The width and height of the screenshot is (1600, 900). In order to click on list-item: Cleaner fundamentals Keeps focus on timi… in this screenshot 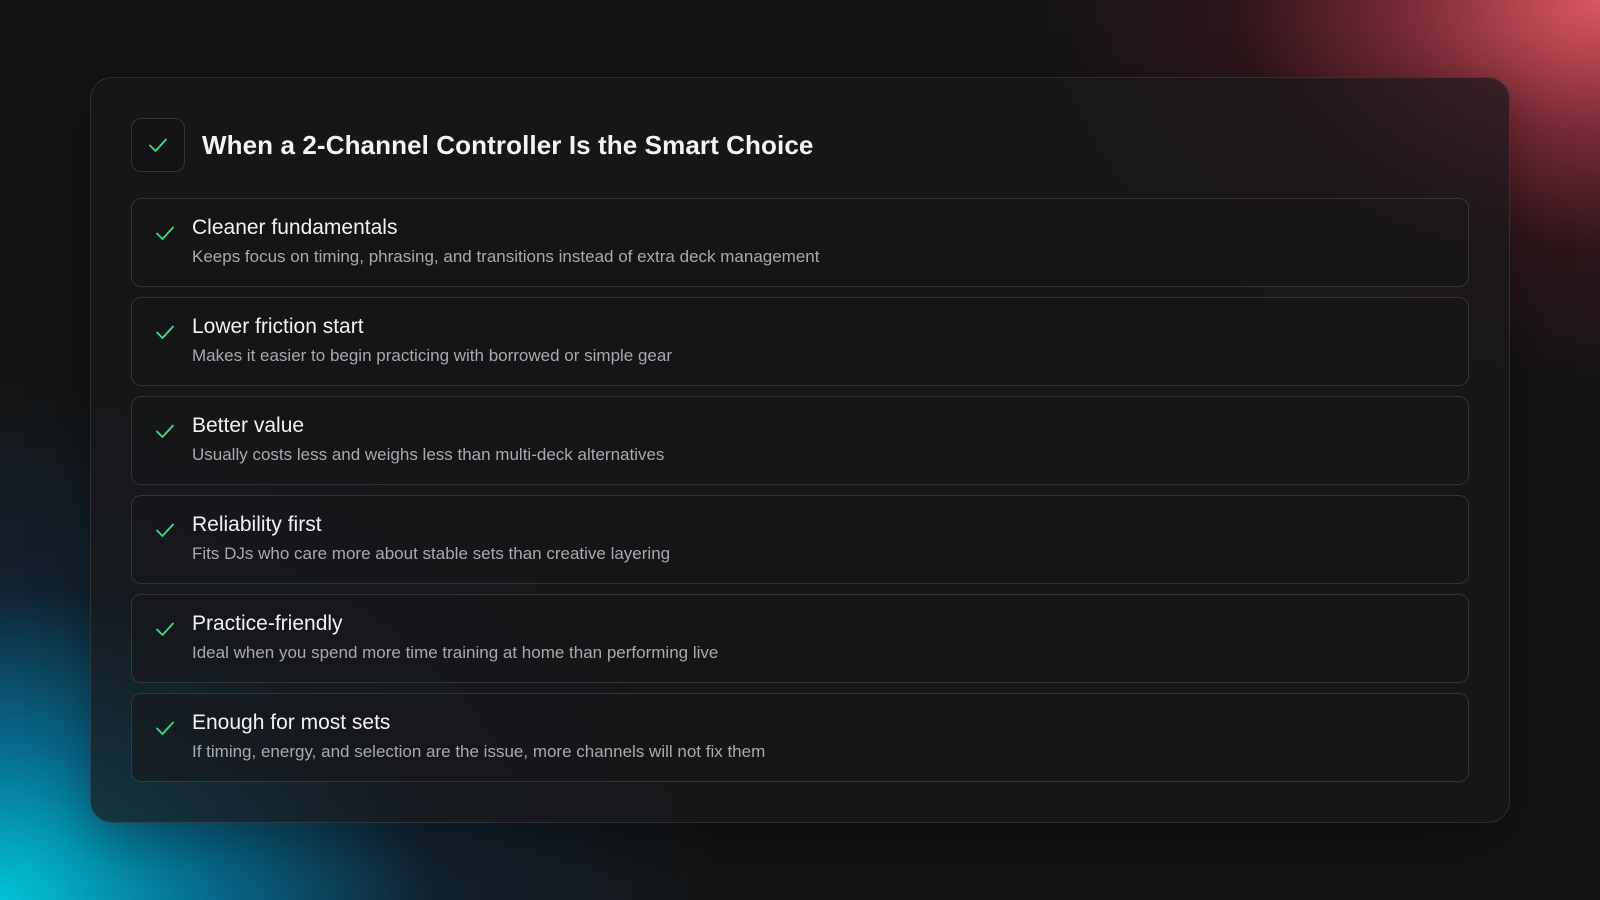, I will do `click(800, 242)`.